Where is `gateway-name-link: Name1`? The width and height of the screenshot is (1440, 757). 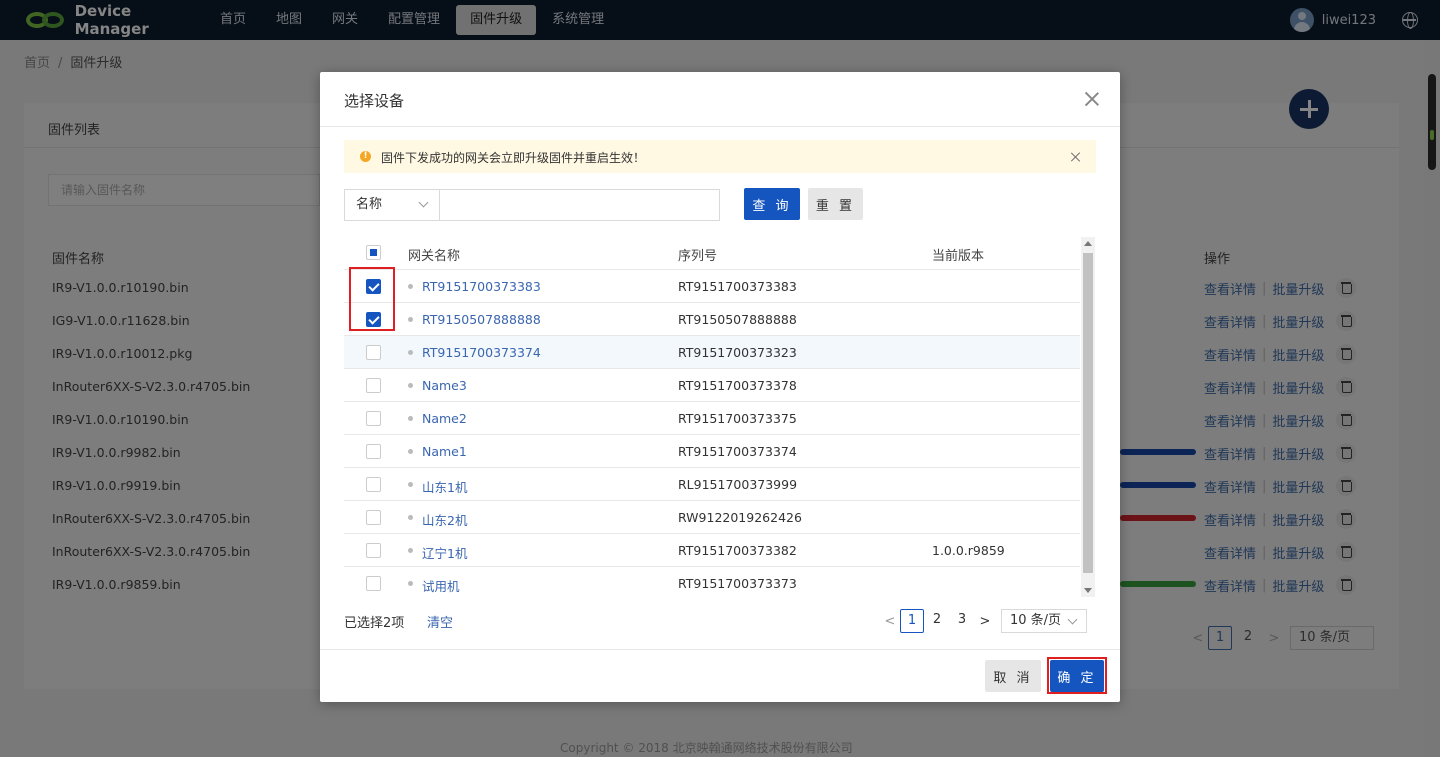 gateway-name-link: Name1 is located at coordinates (444, 451).